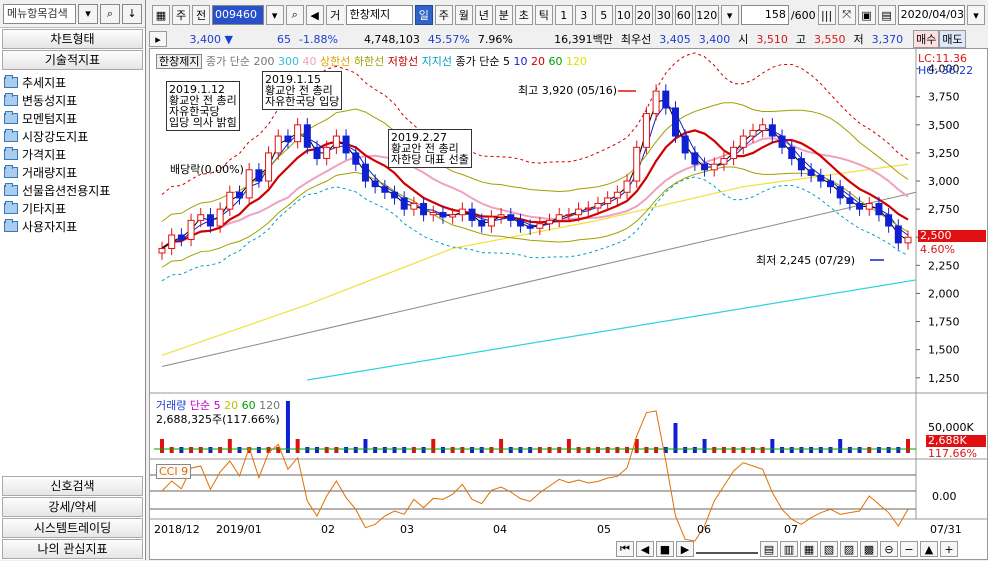  What do you see at coordinates (764, 15) in the screenshot?
I see `count-input: 158` at bounding box center [764, 15].